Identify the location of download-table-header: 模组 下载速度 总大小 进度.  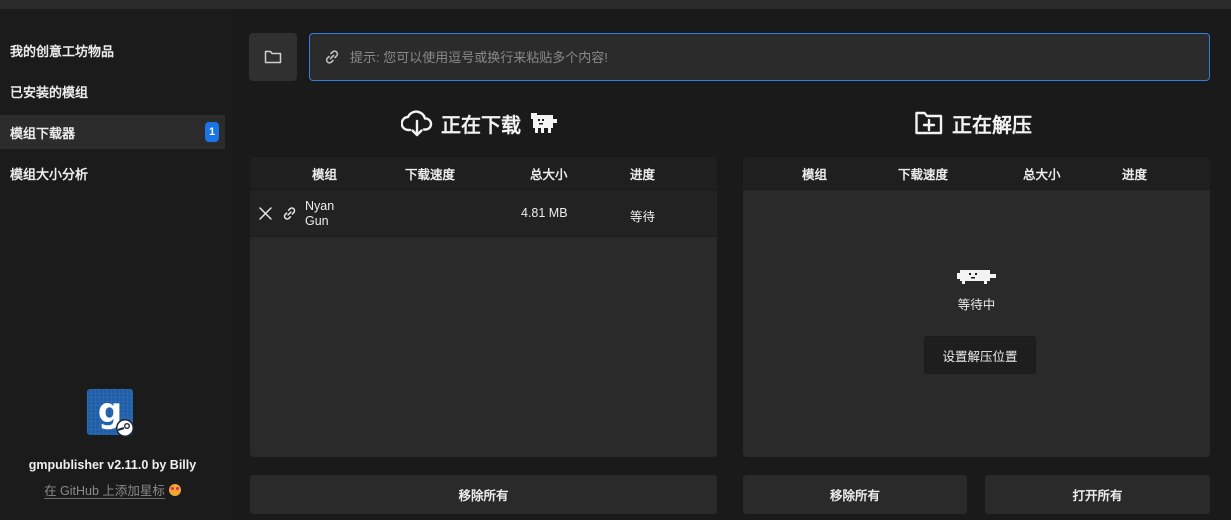
(483, 173).